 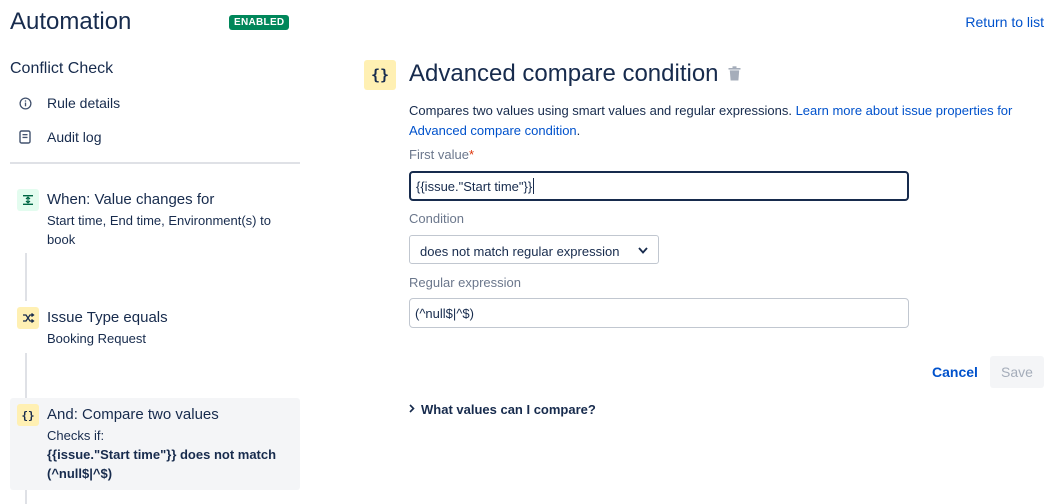 What do you see at coordinates (62, 68) in the screenshot?
I see `rule-name: Conflict Check` at bounding box center [62, 68].